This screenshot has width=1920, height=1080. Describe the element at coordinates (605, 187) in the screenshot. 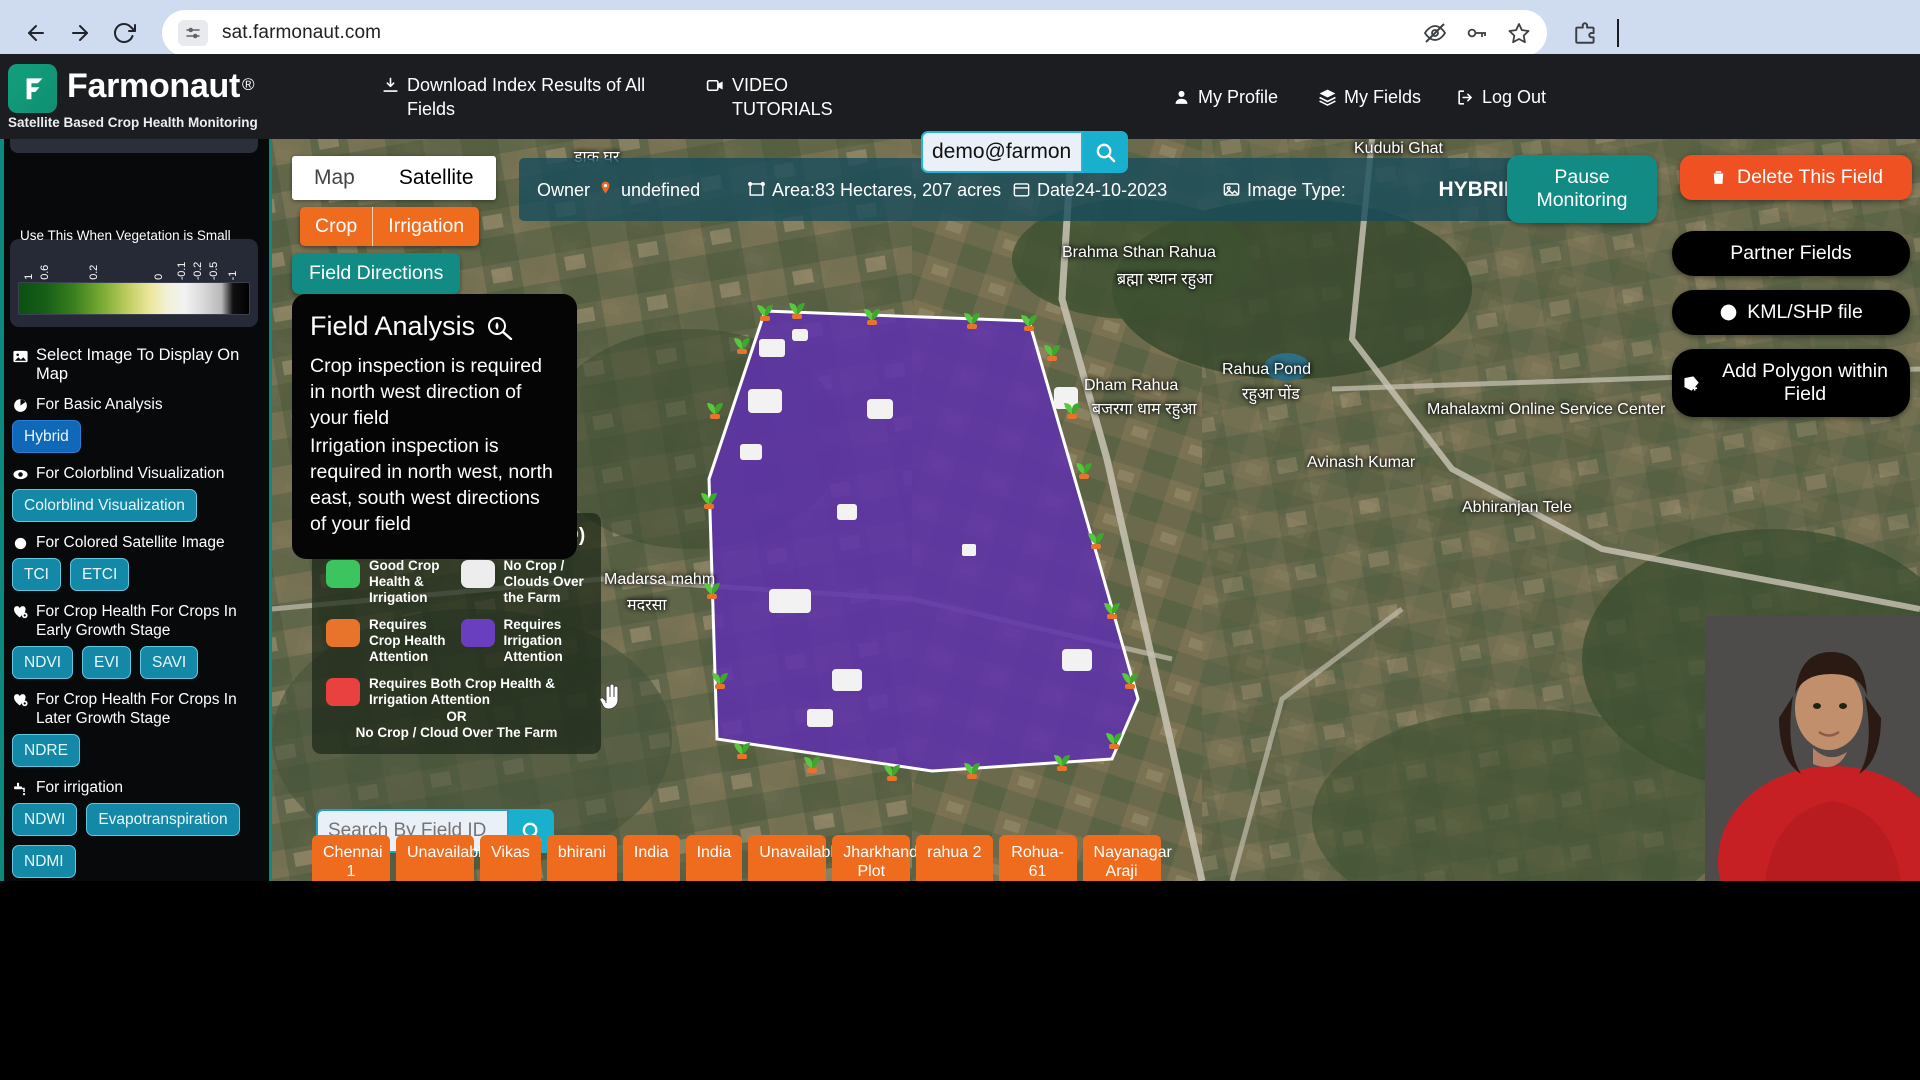

I see `owner-pin-icon` at that location.